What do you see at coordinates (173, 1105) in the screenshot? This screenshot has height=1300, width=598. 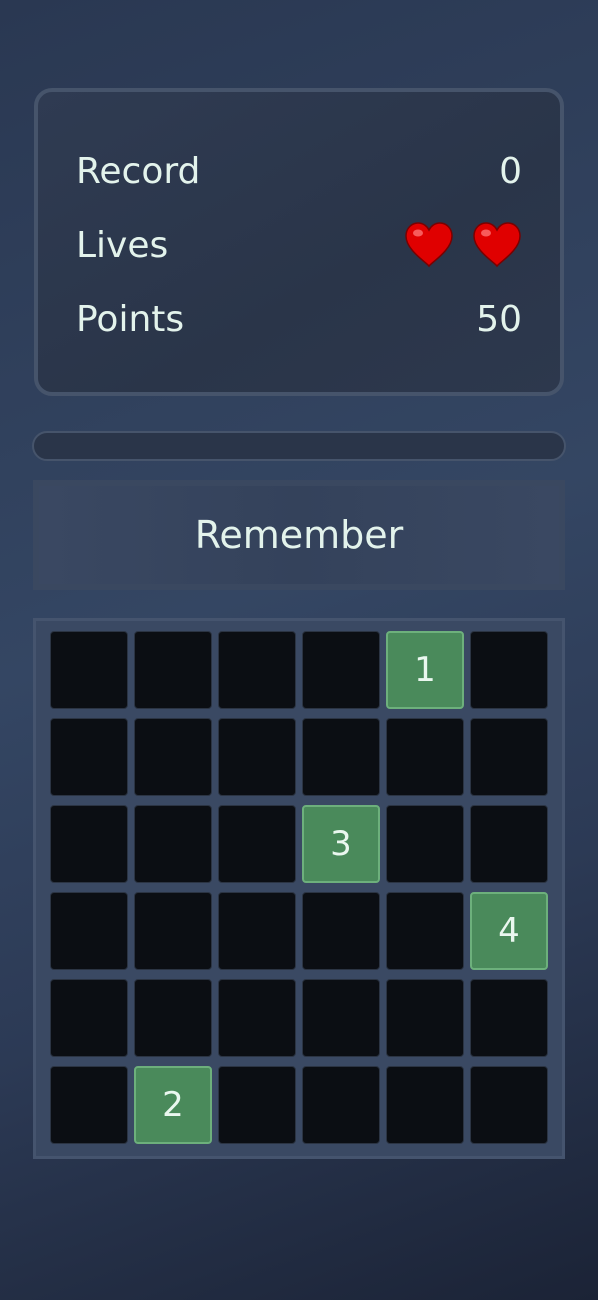 I see `grid-tile-revealed: 2` at bounding box center [173, 1105].